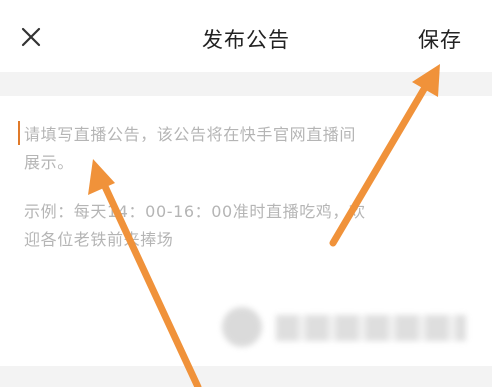  I want to click on bottom-bar, so click(246, 376).